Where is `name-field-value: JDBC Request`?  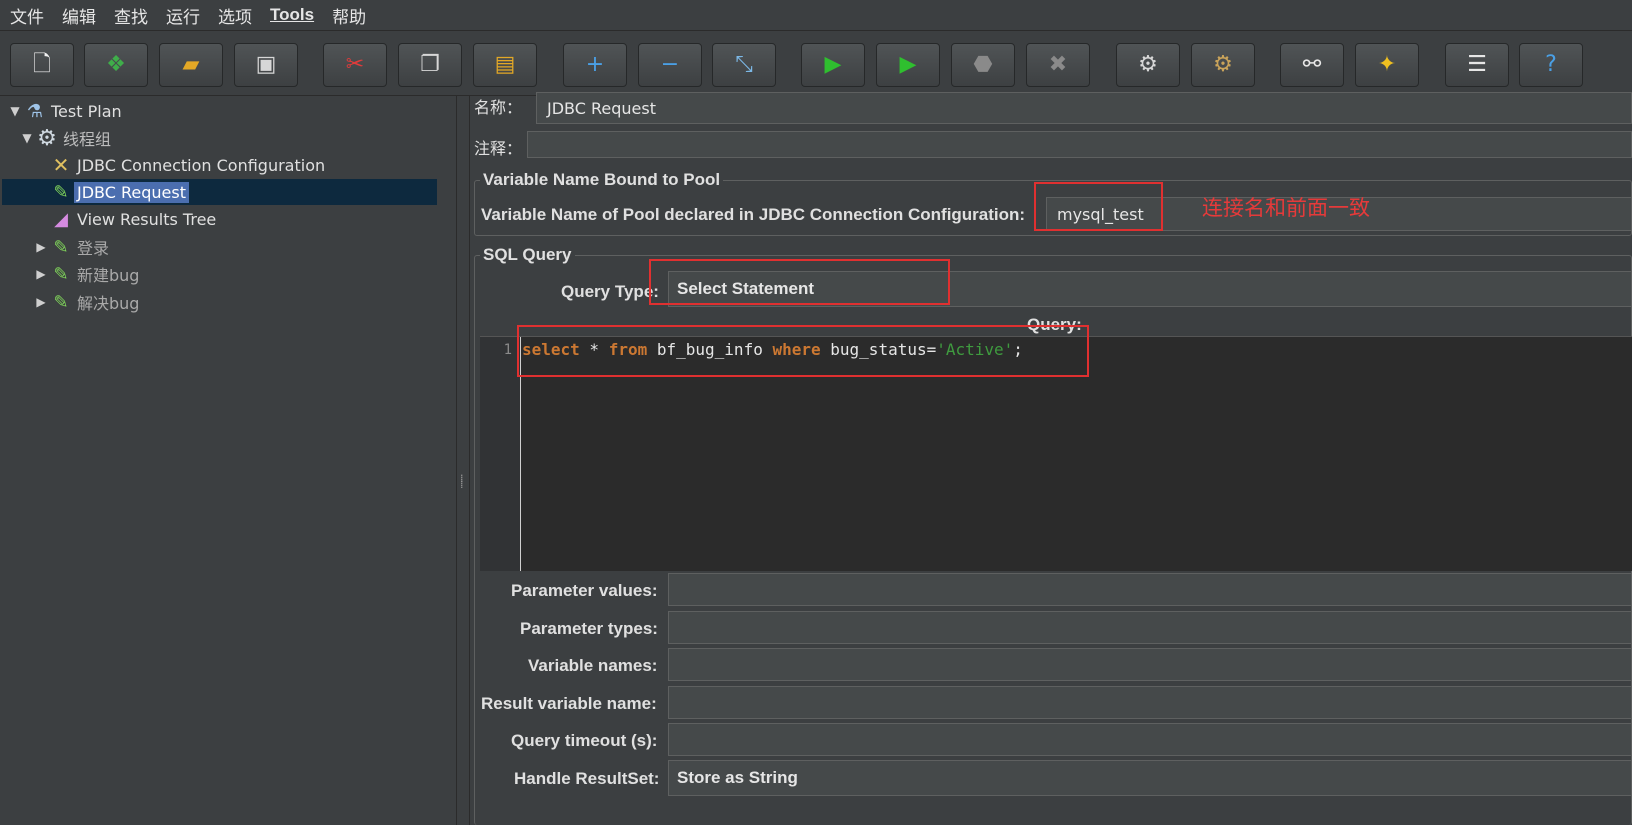
name-field-value: JDBC Request is located at coordinates (601, 108).